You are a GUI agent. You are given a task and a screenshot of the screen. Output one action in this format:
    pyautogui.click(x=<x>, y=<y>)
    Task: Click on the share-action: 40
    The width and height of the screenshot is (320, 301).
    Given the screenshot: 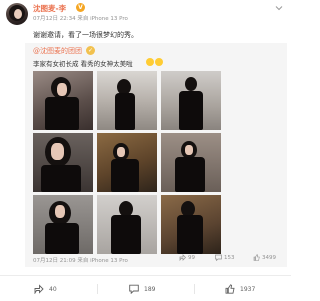 What is the action you would take?
    pyautogui.click(x=45, y=289)
    